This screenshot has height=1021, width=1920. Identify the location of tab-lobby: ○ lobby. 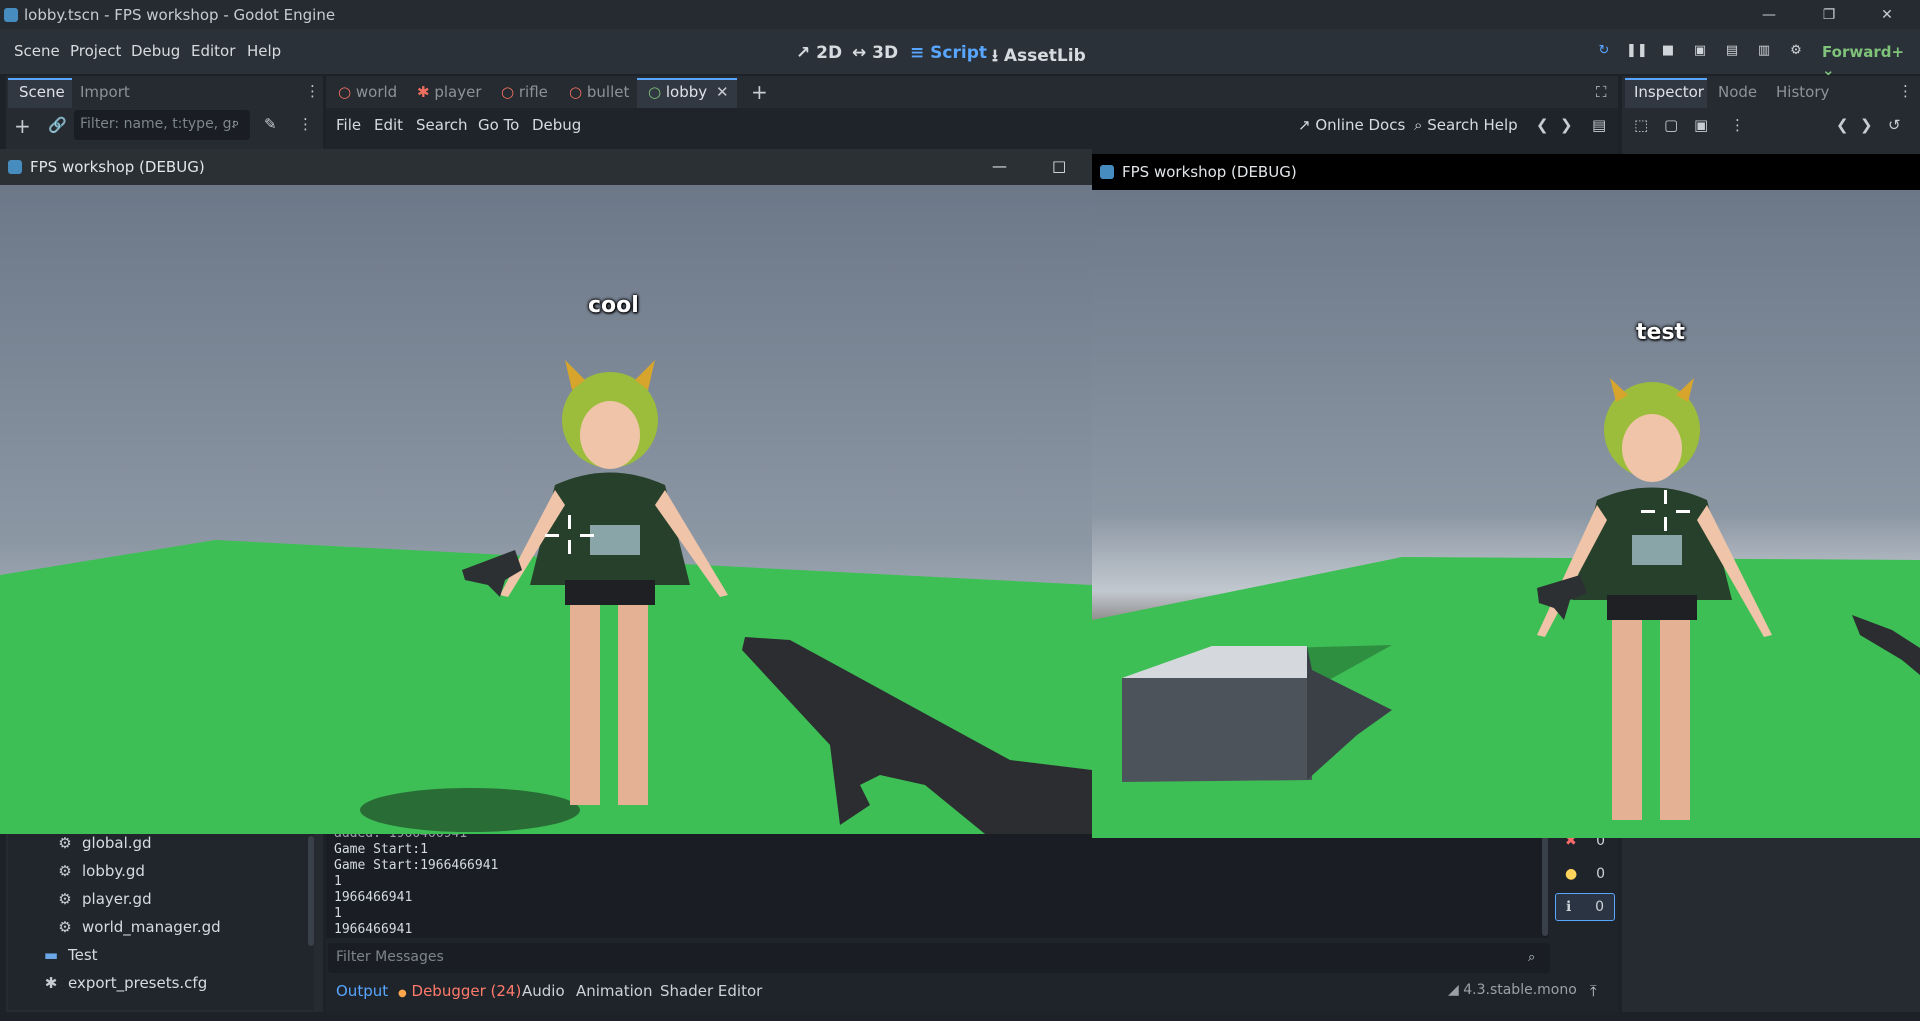
(677, 92).